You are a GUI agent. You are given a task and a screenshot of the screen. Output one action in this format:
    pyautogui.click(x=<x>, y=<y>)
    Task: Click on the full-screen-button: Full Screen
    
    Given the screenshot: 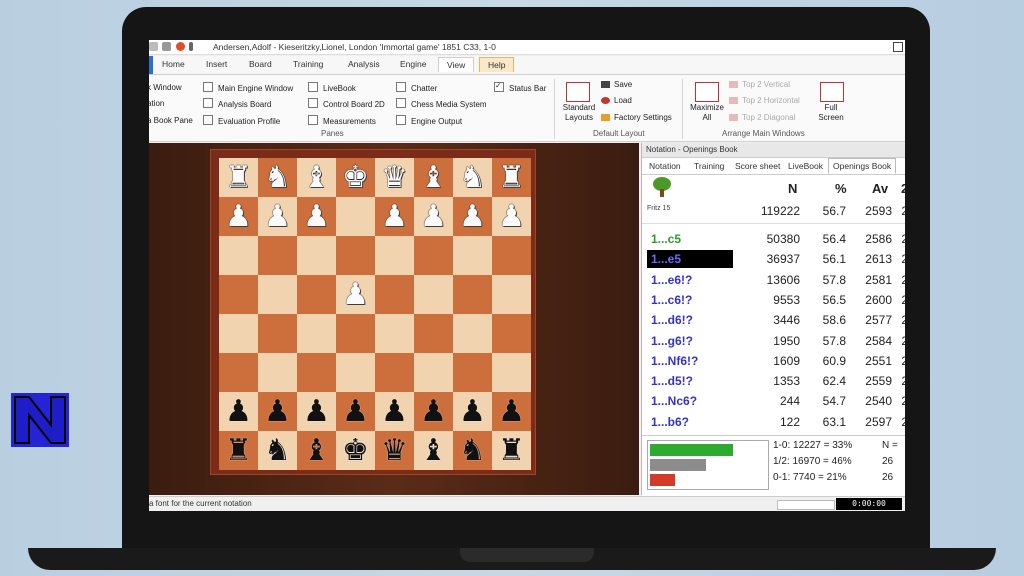 What is the action you would take?
    pyautogui.click(x=831, y=113)
    